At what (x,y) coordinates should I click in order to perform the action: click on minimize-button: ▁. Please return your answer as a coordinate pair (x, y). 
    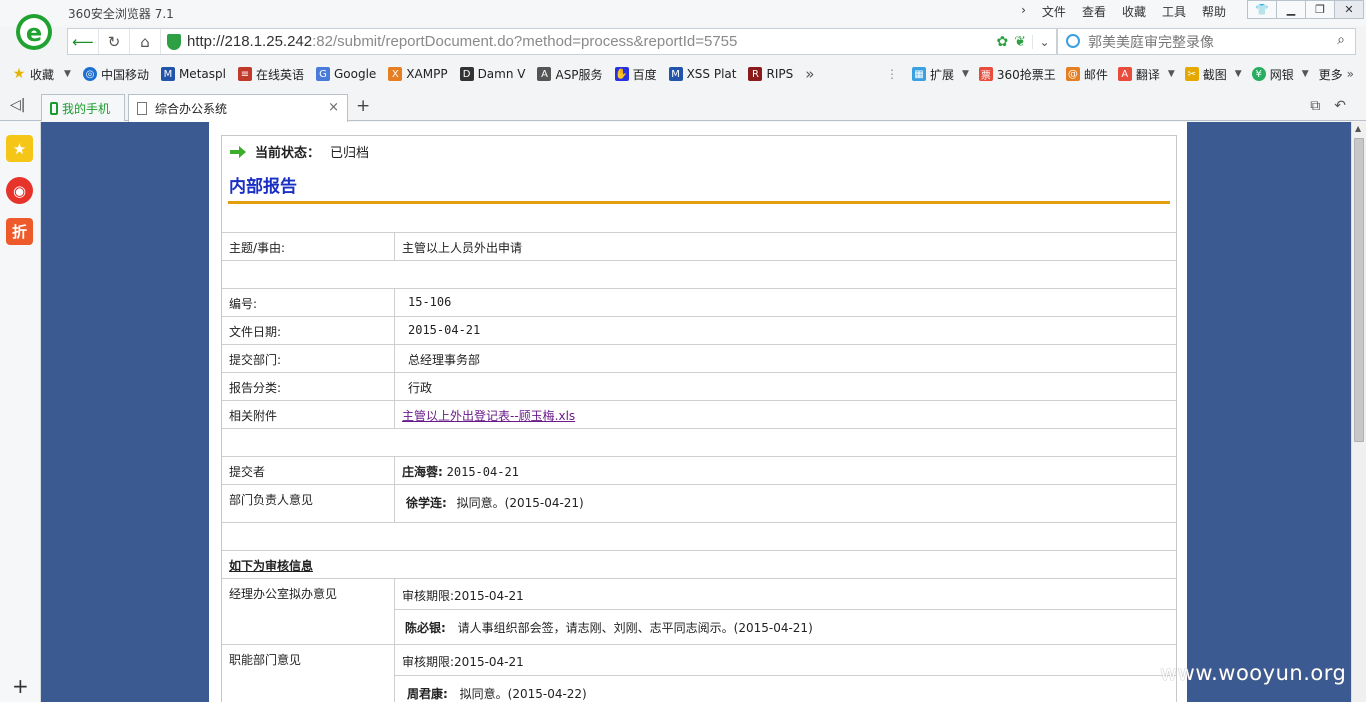
    Looking at the image, I should click on (1291, 9).